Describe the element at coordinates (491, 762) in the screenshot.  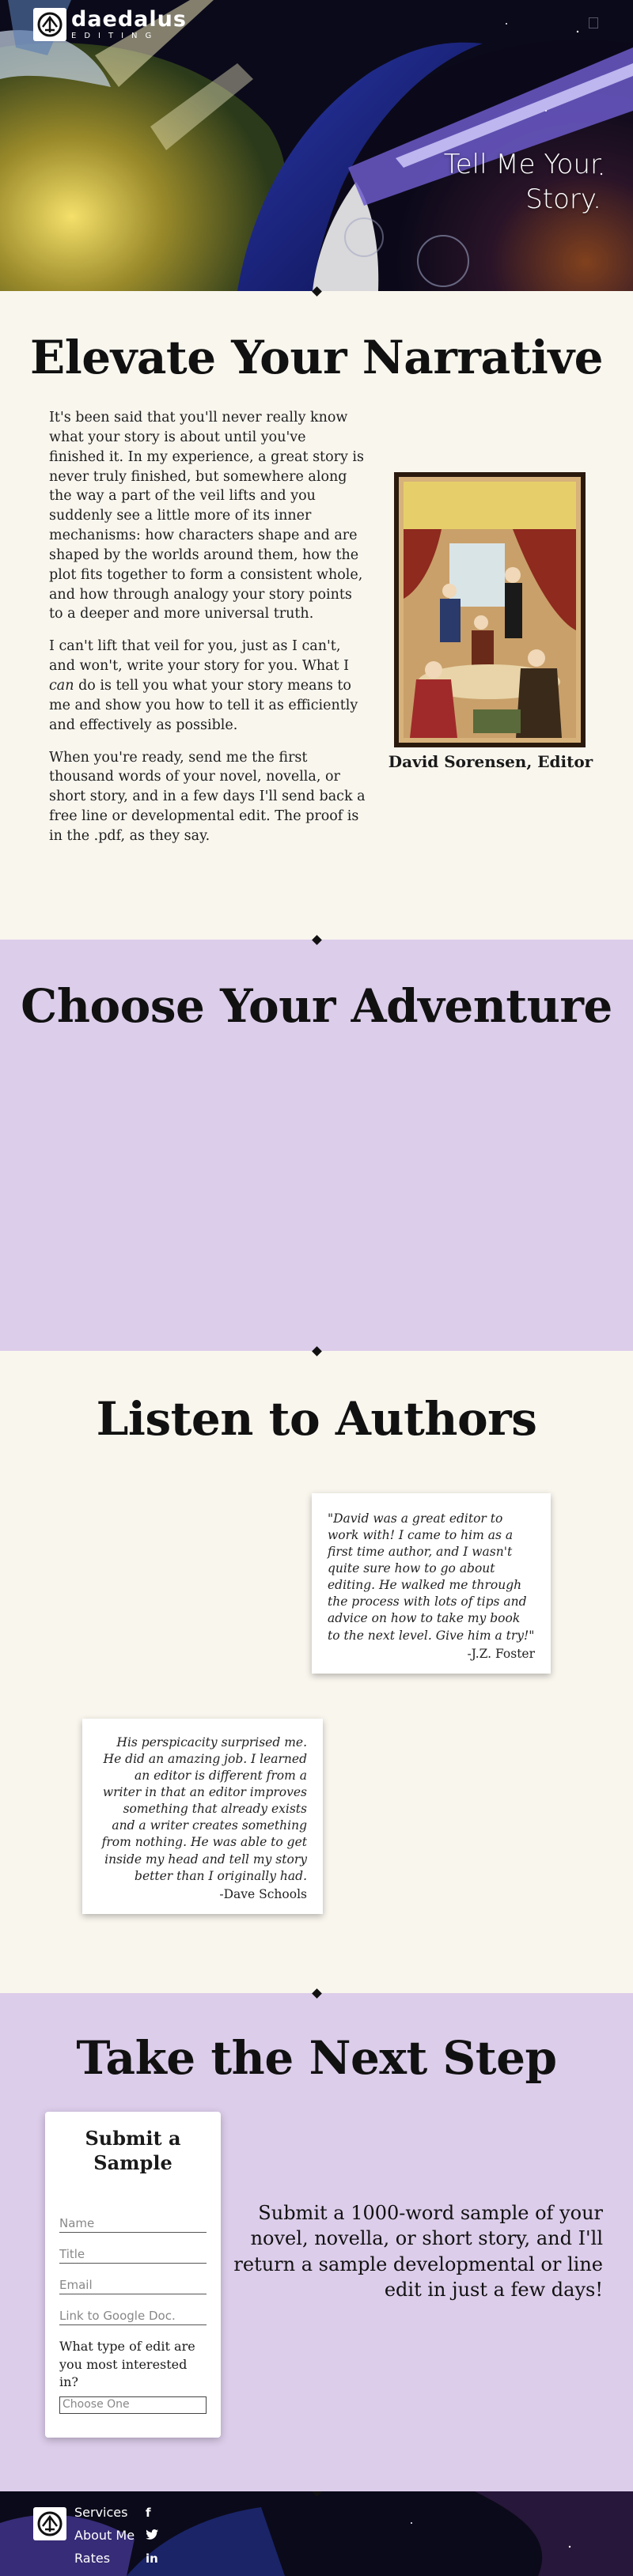
I see `editor-caption: David Sorensen, Editor` at that location.